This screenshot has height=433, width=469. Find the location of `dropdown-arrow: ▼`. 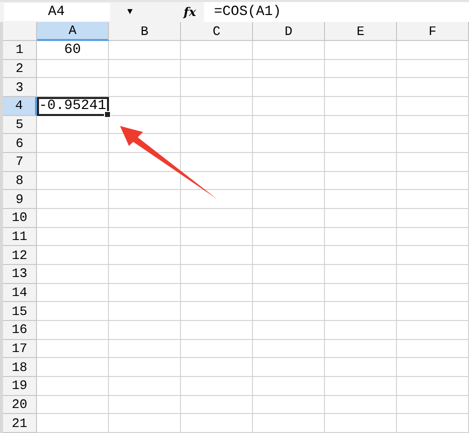

dropdown-arrow: ▼ is located at coordinates (130, 12).